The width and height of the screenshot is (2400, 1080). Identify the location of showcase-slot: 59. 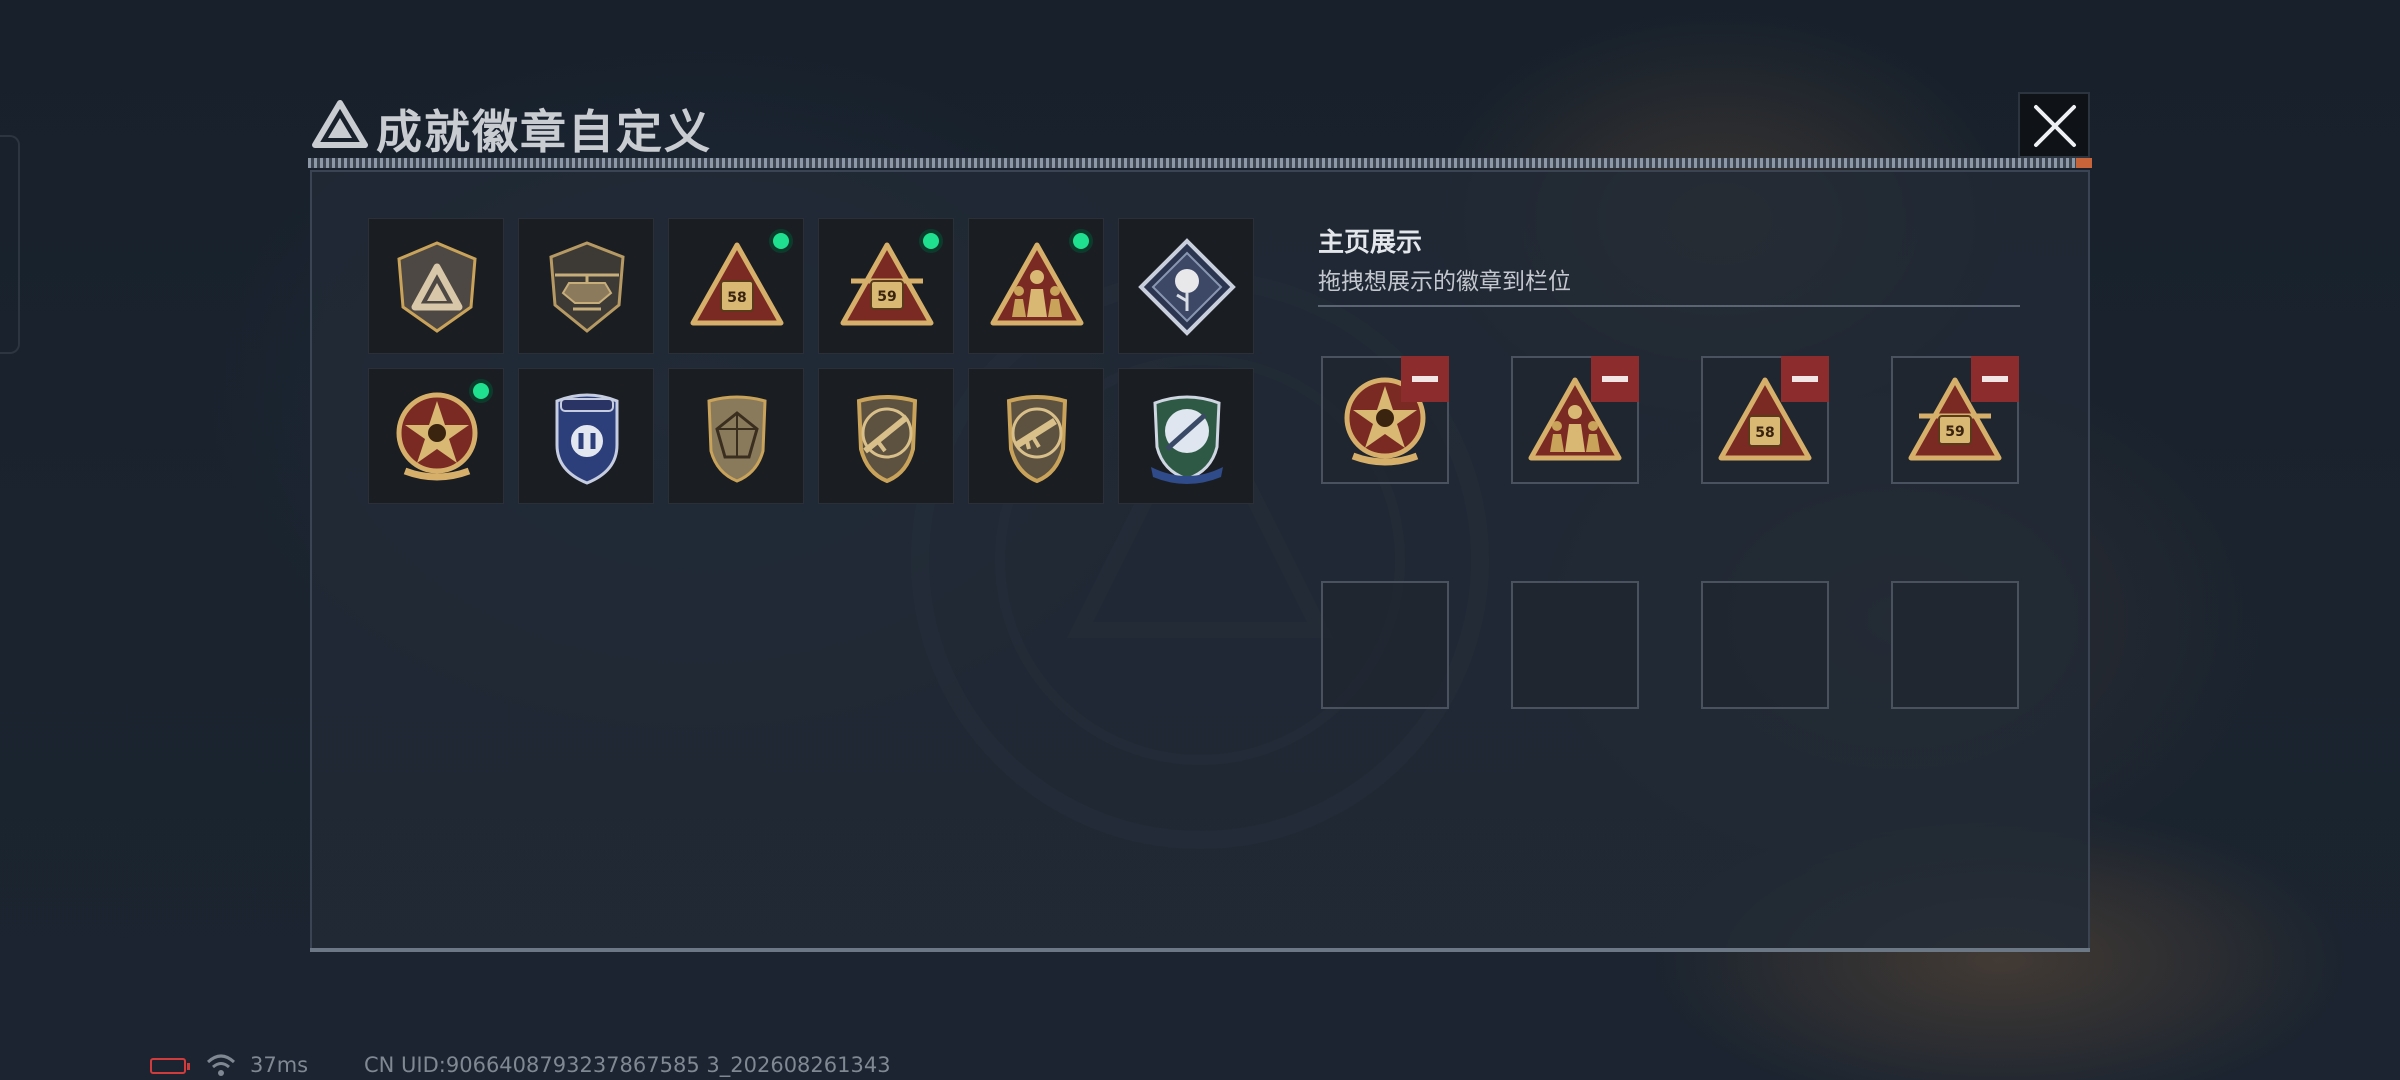
(1955, 420).